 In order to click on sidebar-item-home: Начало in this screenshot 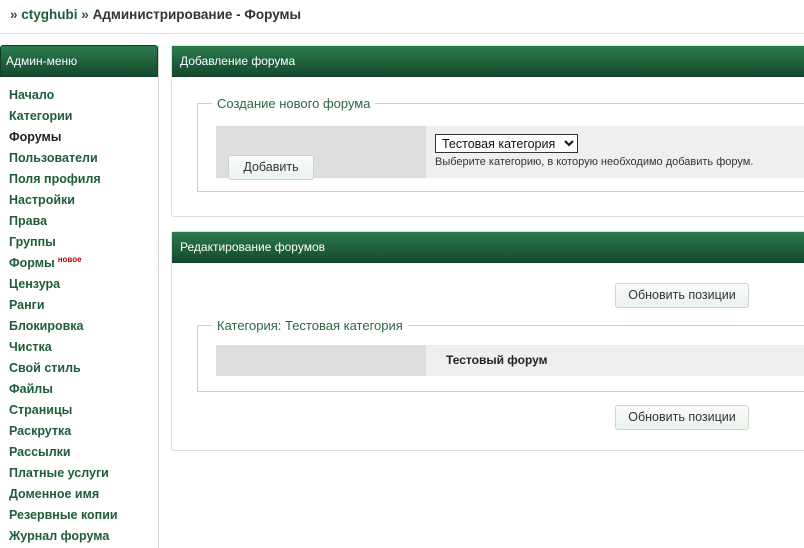, I will do `click(83, 95)`.